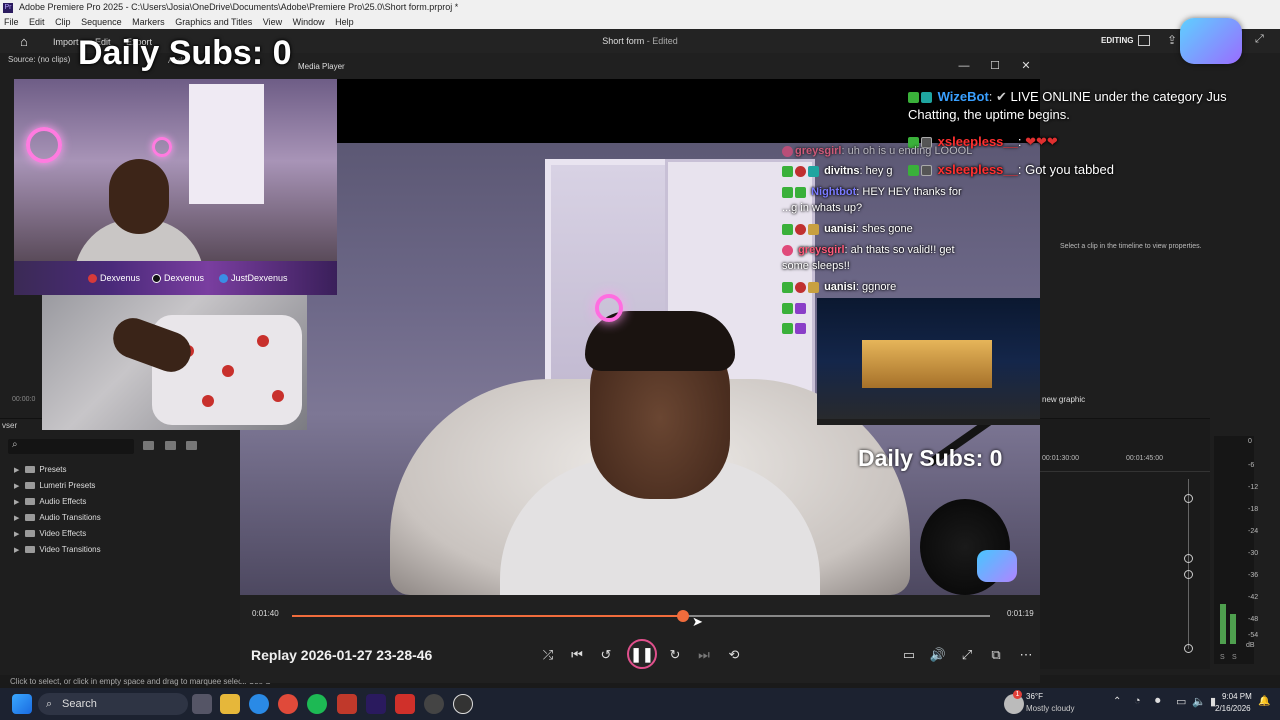 This screenshot has width=1280, height=720. What do you see at coordinates (682, 616) in the screenshot?
I see `seek-thumb` at bounding box center [682, 616].